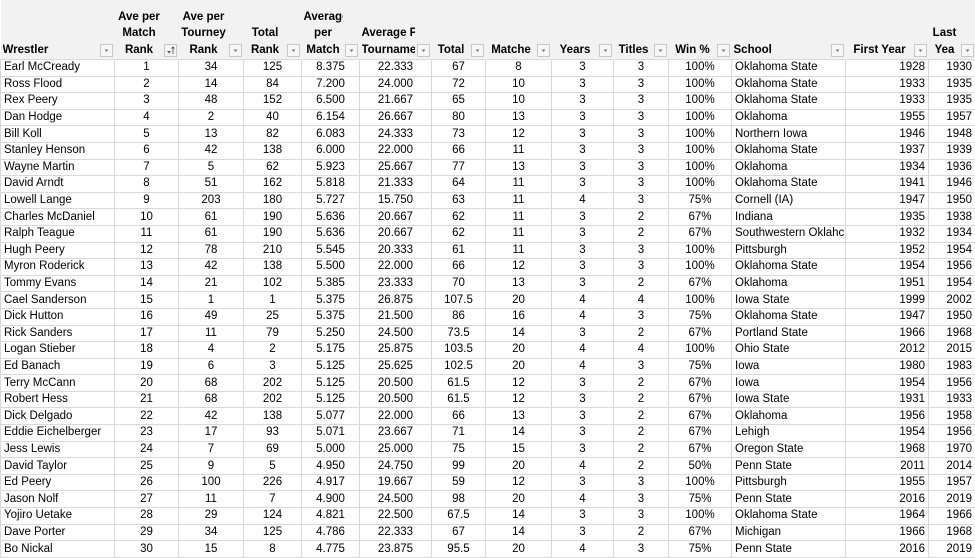  Describe the element at coordinates (330, 516) in the screenshot. I see `cell-avg-match: 4.821` at that location.